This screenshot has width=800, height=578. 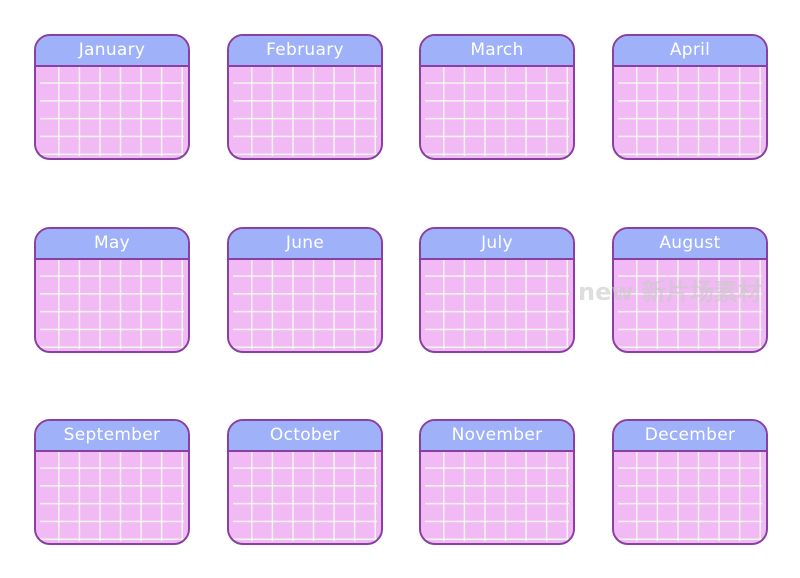 What do you see at coordinates (112, 244) in the screenshot?
I see `month-title: May` at bounding box center [112, 244].